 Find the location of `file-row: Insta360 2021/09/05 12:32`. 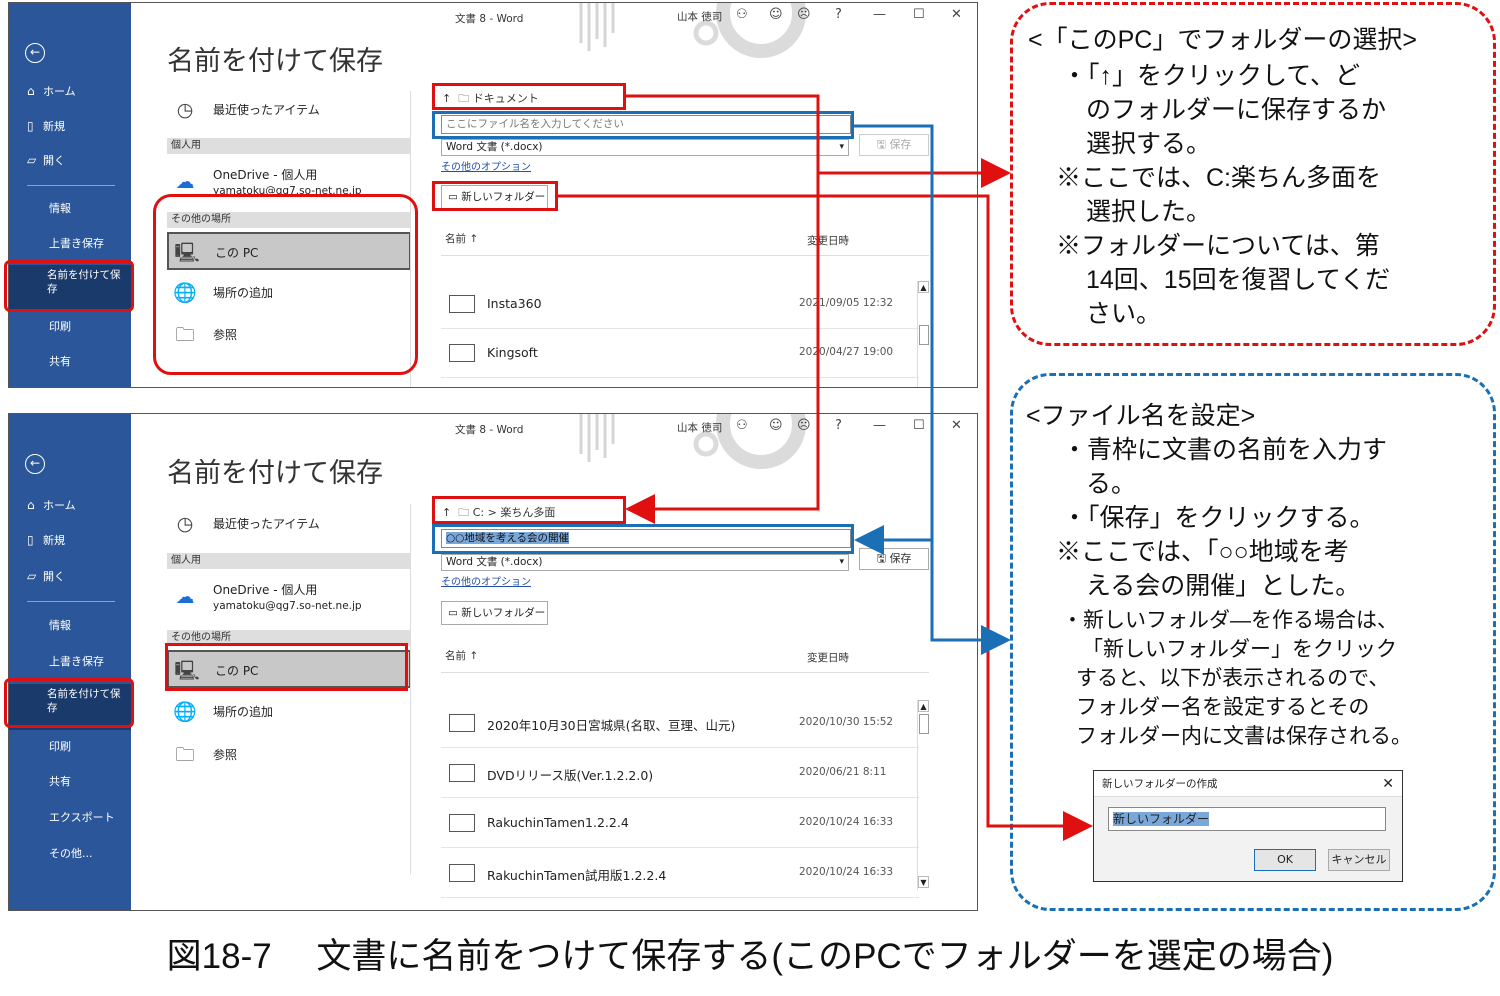

file-row: Insta360 2021/09/05 12:32 is located at coordinates (680, 305).